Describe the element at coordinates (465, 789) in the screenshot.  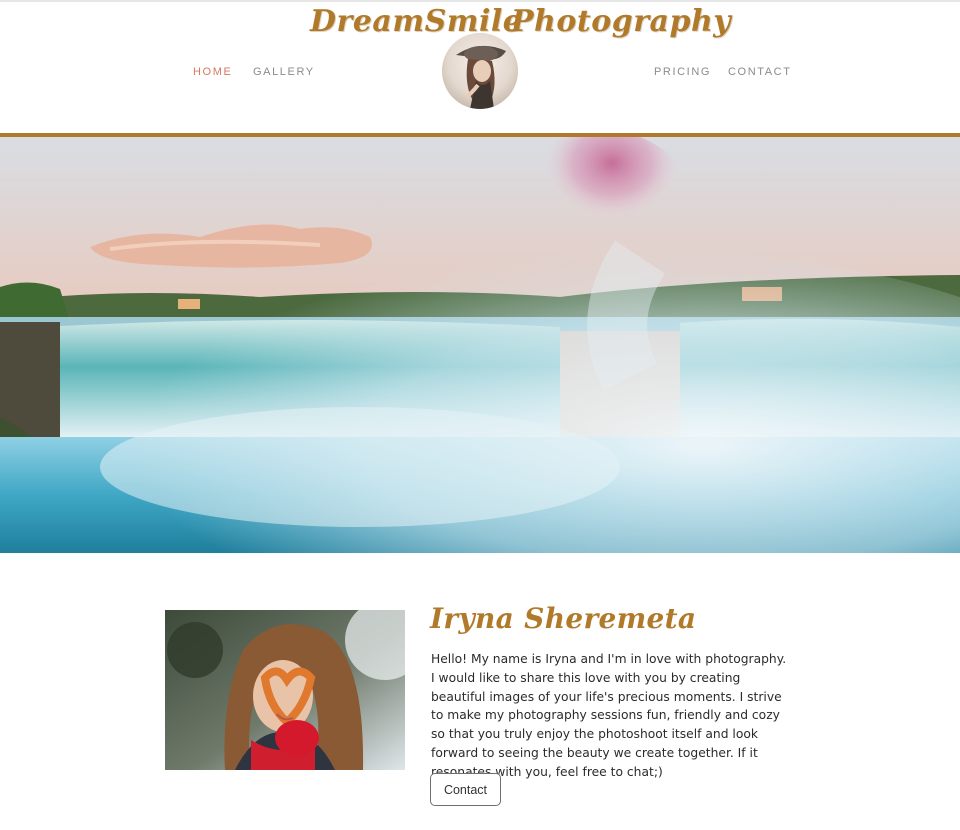
I see `contact-button: Contact` at that location.